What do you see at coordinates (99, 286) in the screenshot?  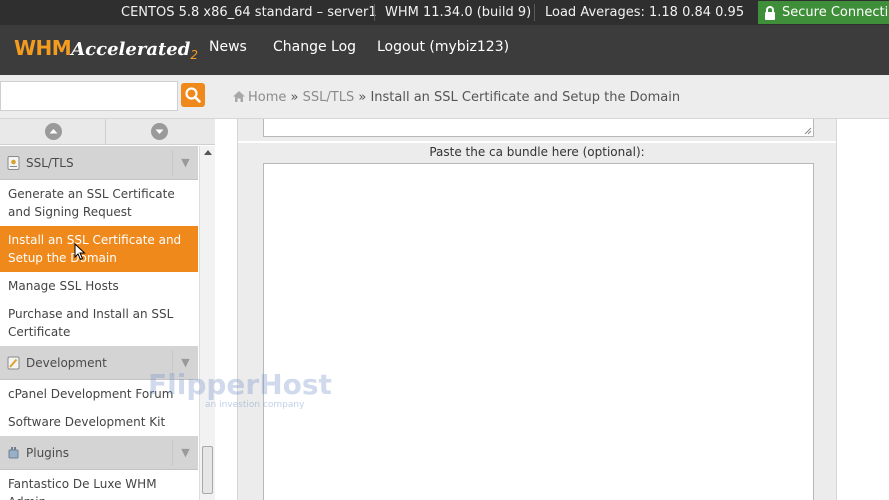 I see `sidebar-item-manage-ssl-hosts: Manage SSL Hosts` at bounding box center [99, 286].